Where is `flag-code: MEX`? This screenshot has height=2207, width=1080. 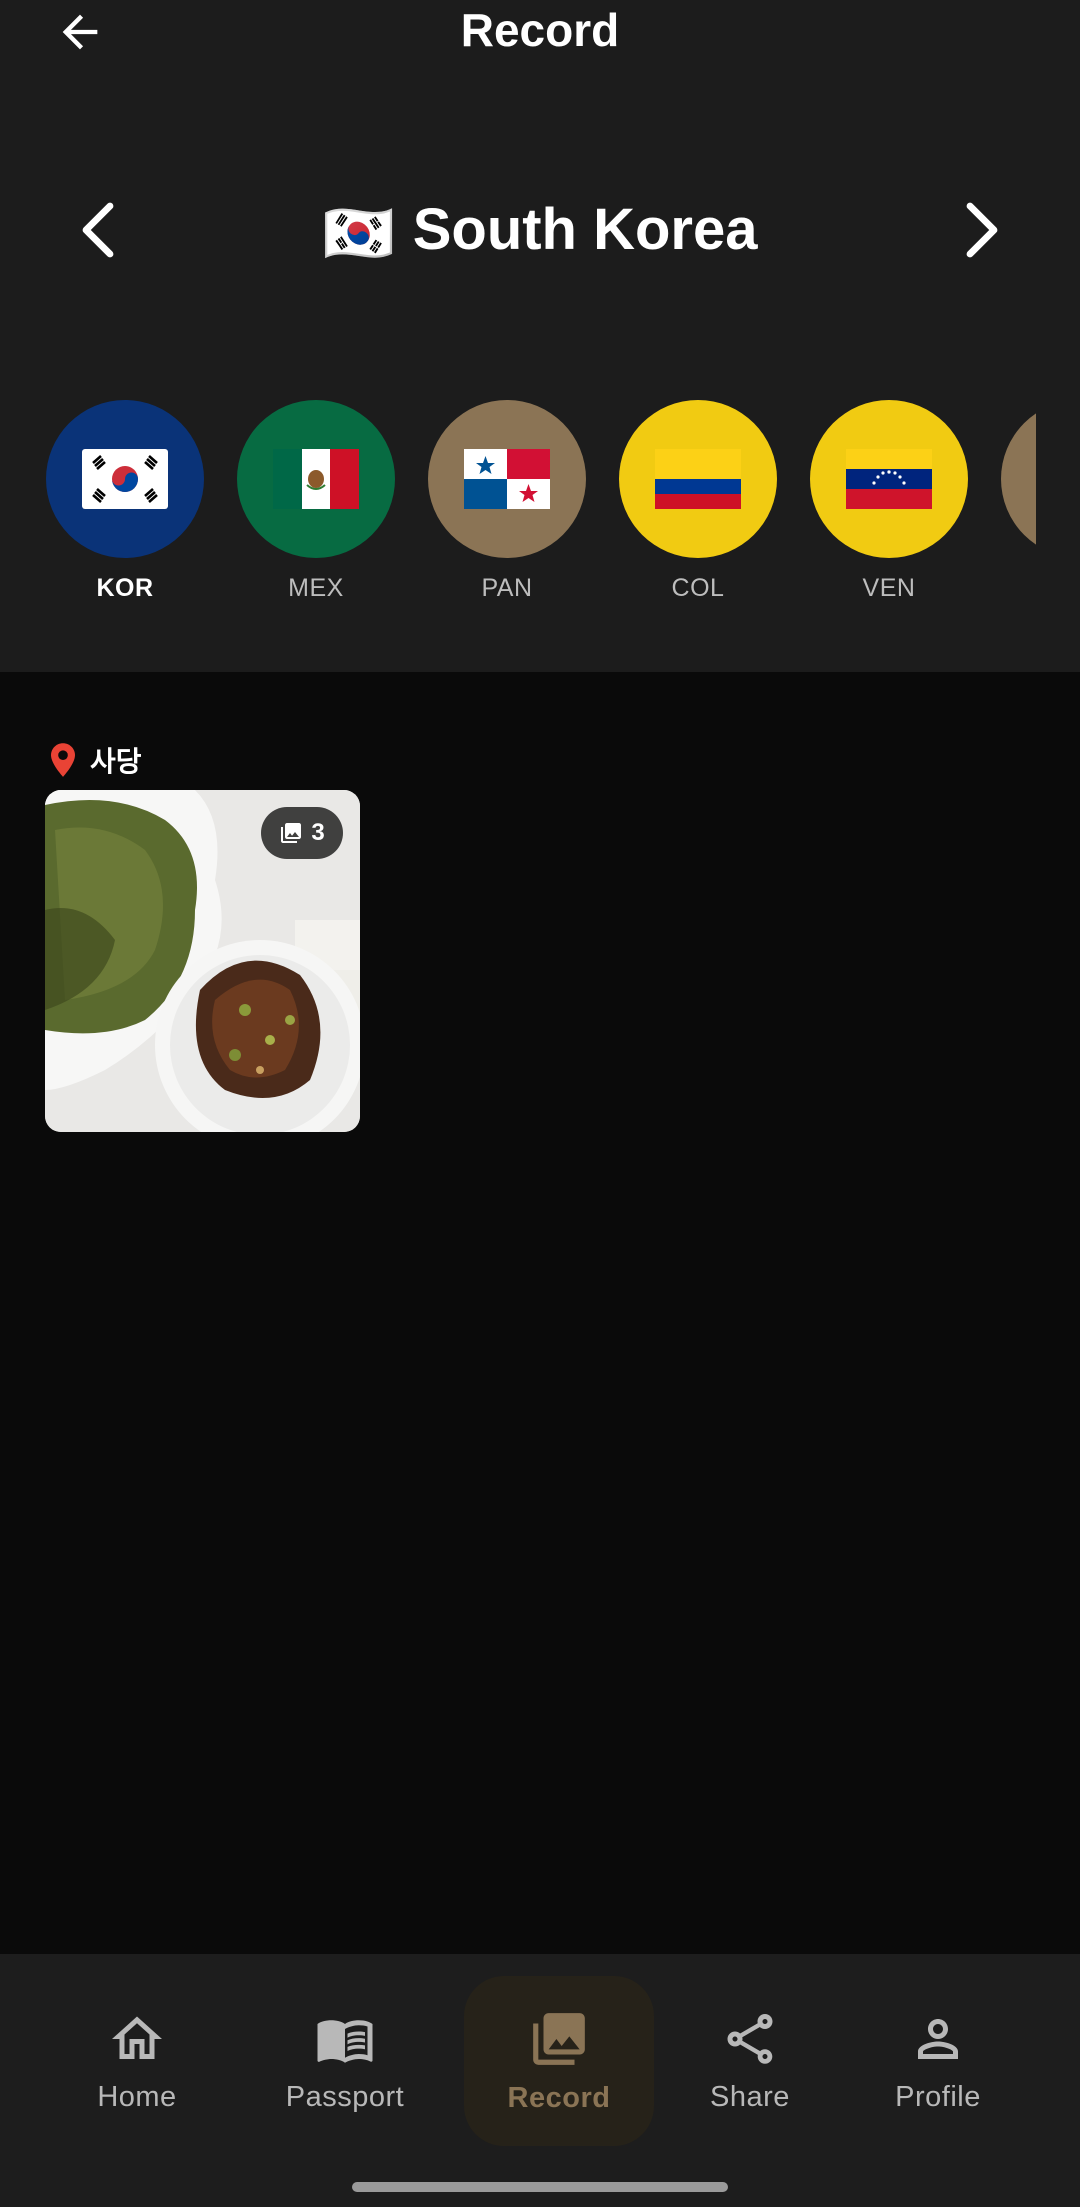
flag-code: MEX is located at coordinates (316, 588).